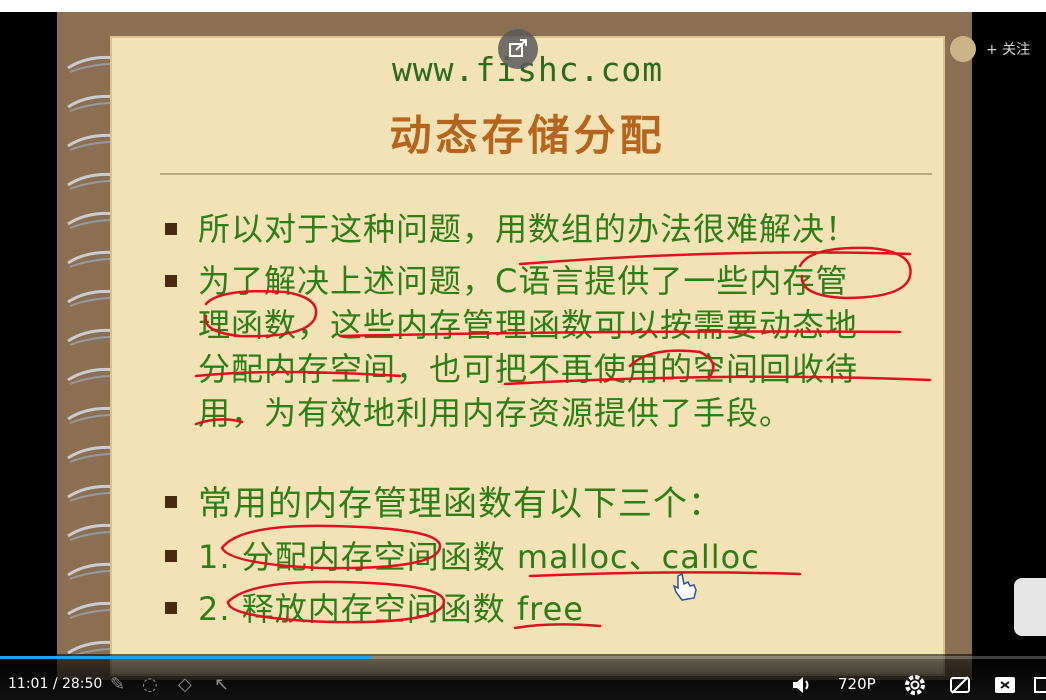 Image resolution: width=1046 pixels, height=700 pixels. What do you see at coordinates (221, 684) in the screenshot?
I see `pointer-icon: ↖` at bounding box center [221, 684].